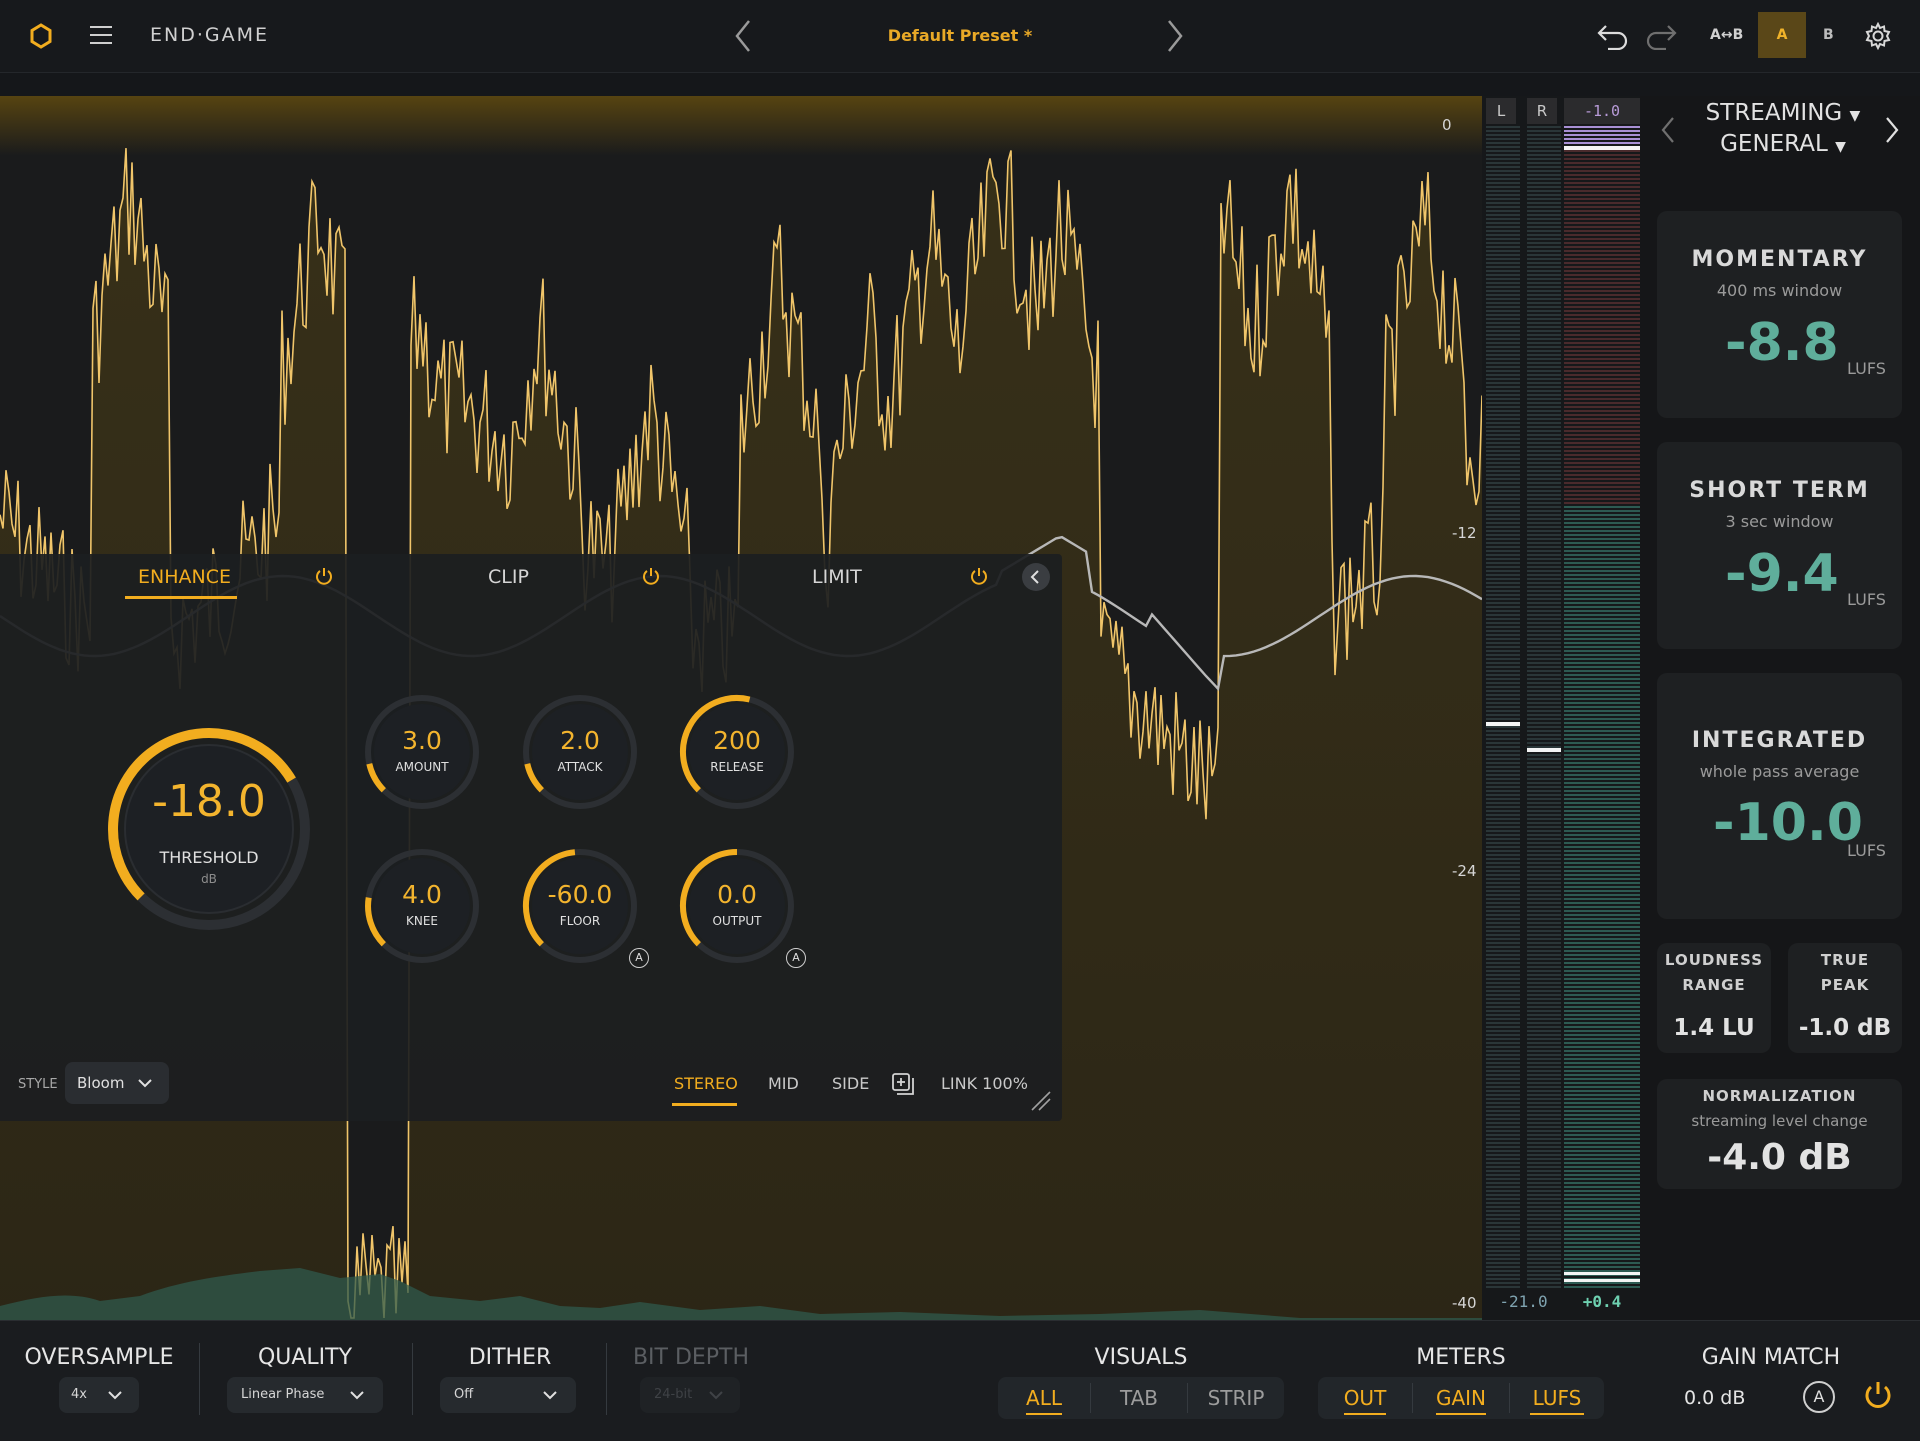 Image resolution: width=1920 pixels, height=1441 pixels. What do you see at coordinates (210, 35) in the screenshot?
I see `app-title: END·GAME` at bounding box center [210, 35].